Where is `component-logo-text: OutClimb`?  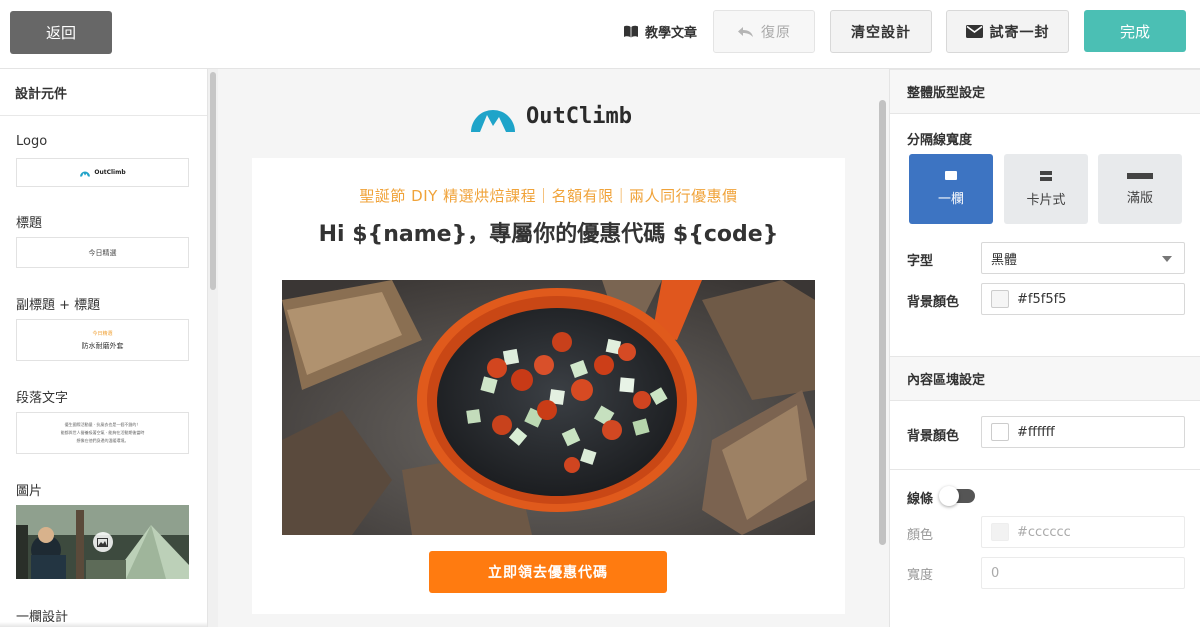
component-logo-text: OutClimb is located at coordinates (110, 172).